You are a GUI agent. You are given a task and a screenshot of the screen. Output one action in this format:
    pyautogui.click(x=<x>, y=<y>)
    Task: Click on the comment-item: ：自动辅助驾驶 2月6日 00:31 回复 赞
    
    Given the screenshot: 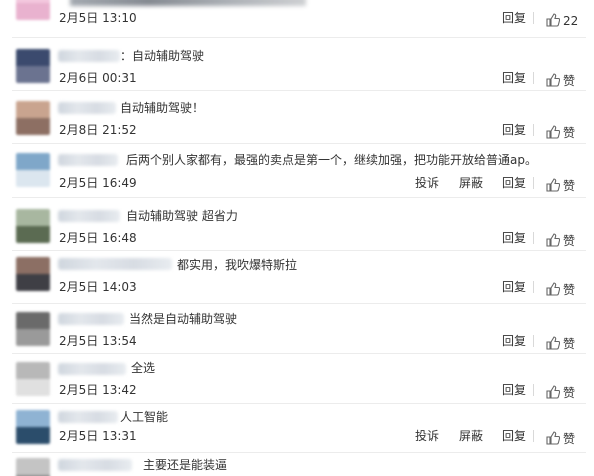 What is the action you would take?
    pyautogui.click(x=297, y=64)
    